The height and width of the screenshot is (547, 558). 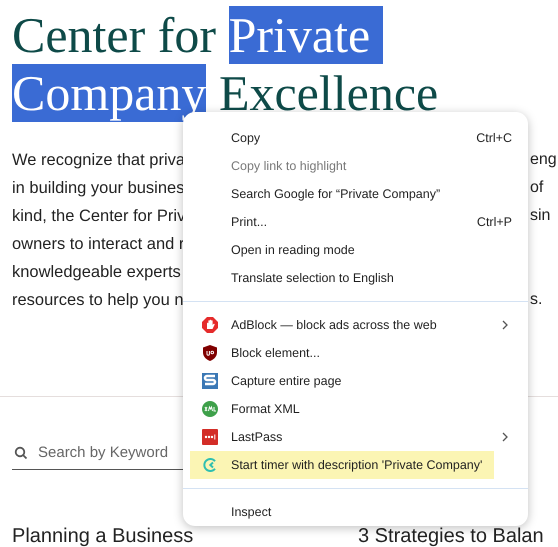 What do you see at coordinates (451, 536) in the screenshot?
I see `article-title: 3 Strategies to Balan` at bounding box center [451, 536].